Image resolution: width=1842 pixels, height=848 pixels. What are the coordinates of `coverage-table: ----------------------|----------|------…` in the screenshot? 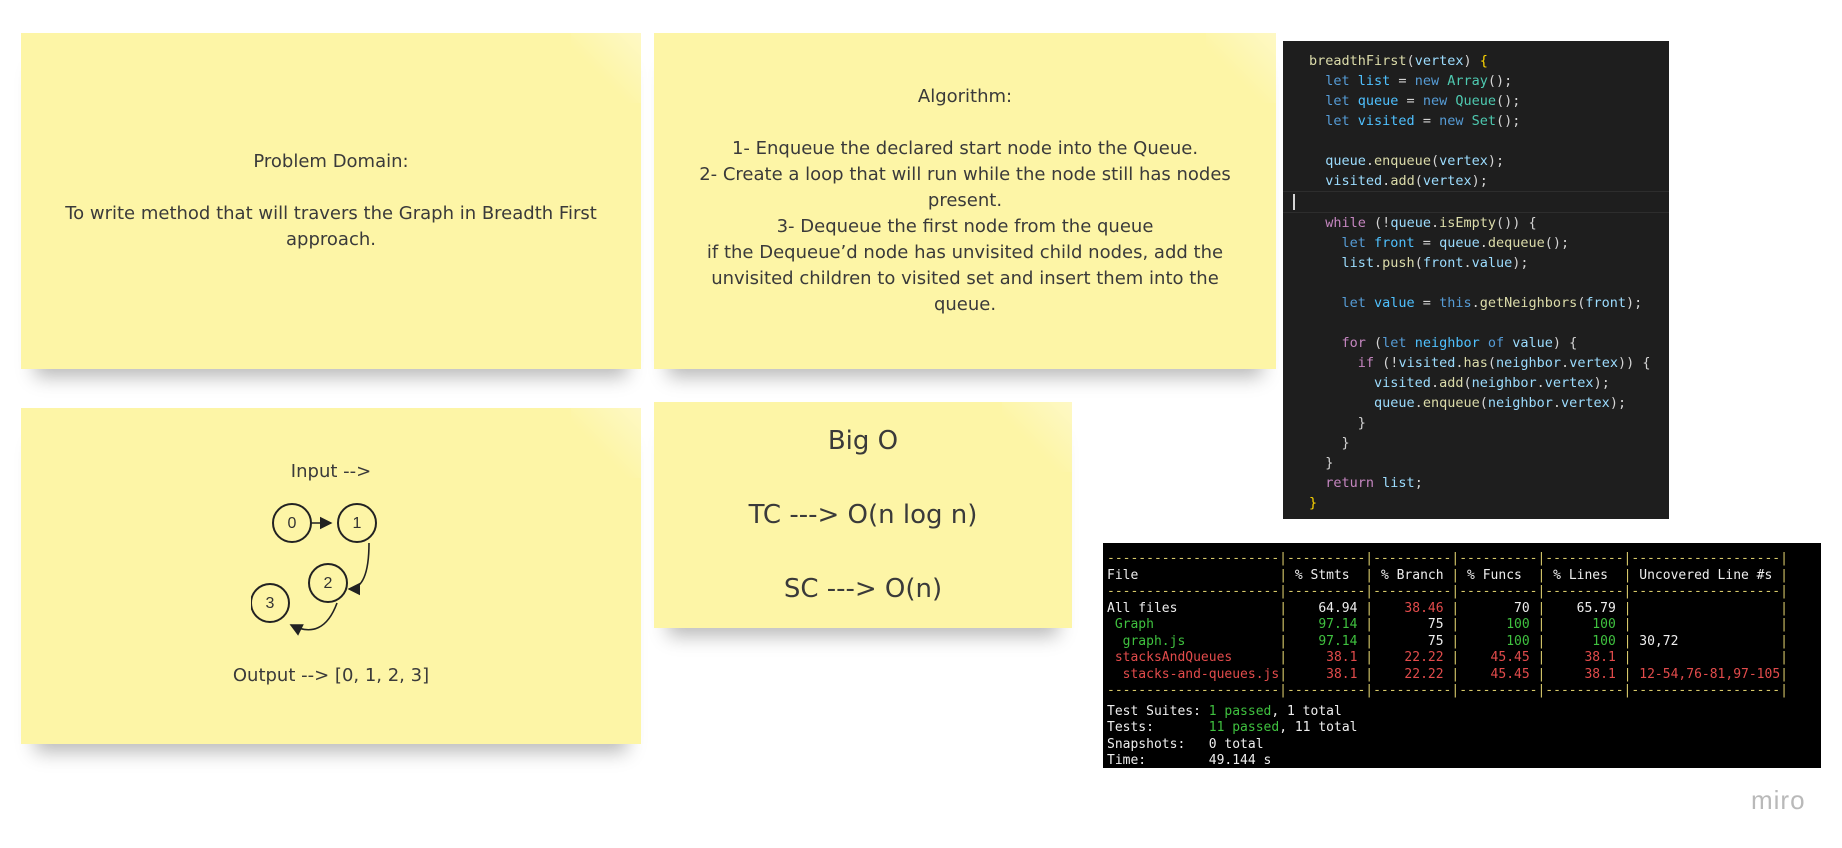 It's located at (1464, 660).